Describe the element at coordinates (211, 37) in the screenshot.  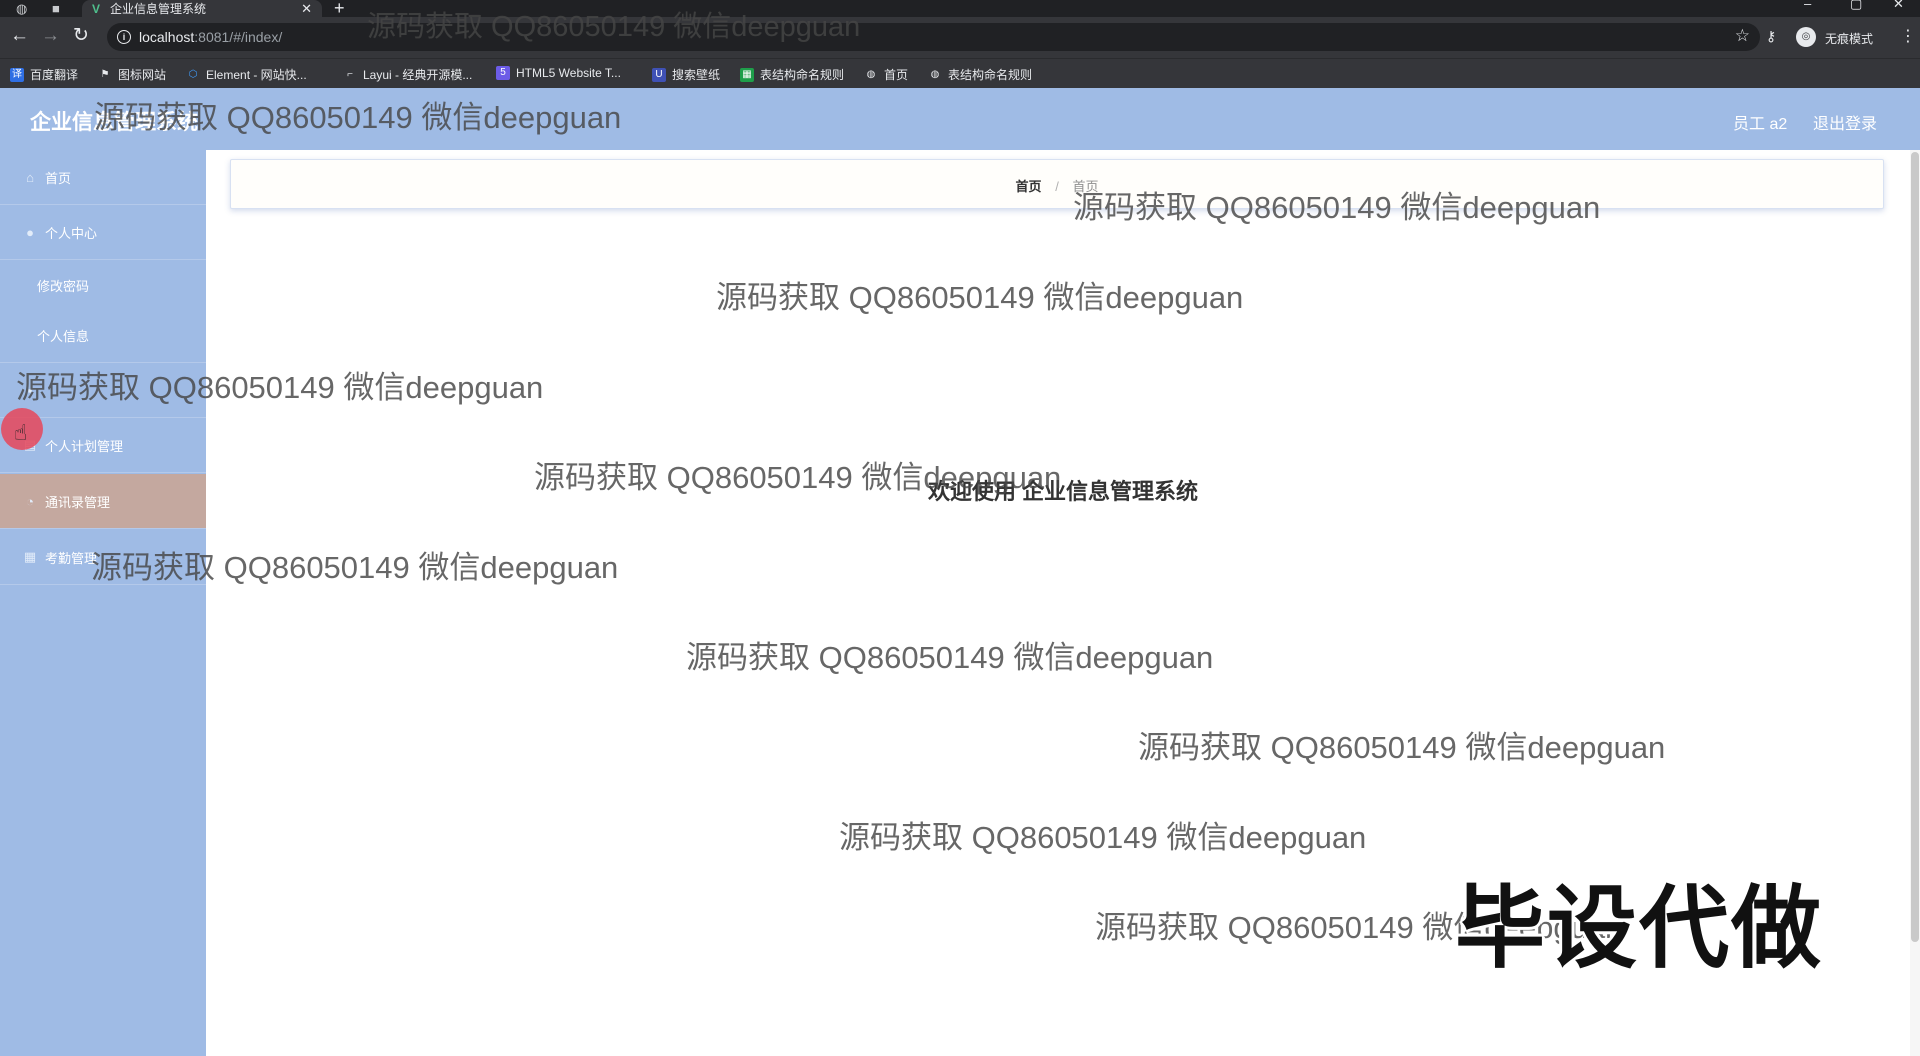
I see `url-text: localhost:8081/#/index/` at that location.